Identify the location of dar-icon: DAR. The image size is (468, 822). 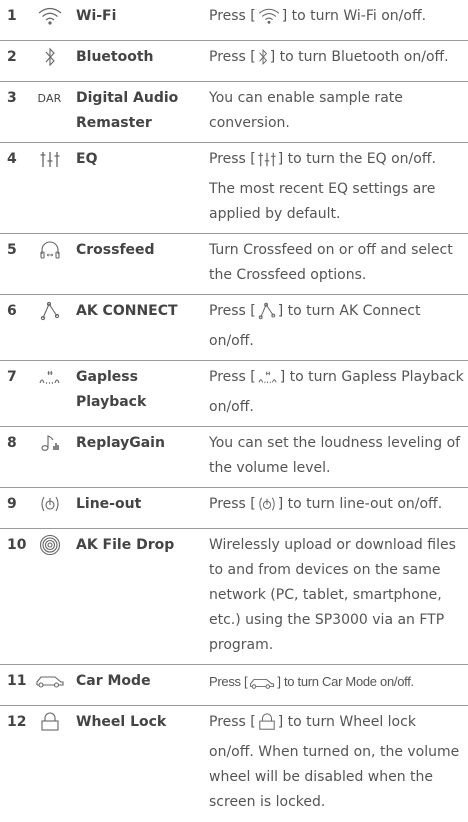
(49, 98).